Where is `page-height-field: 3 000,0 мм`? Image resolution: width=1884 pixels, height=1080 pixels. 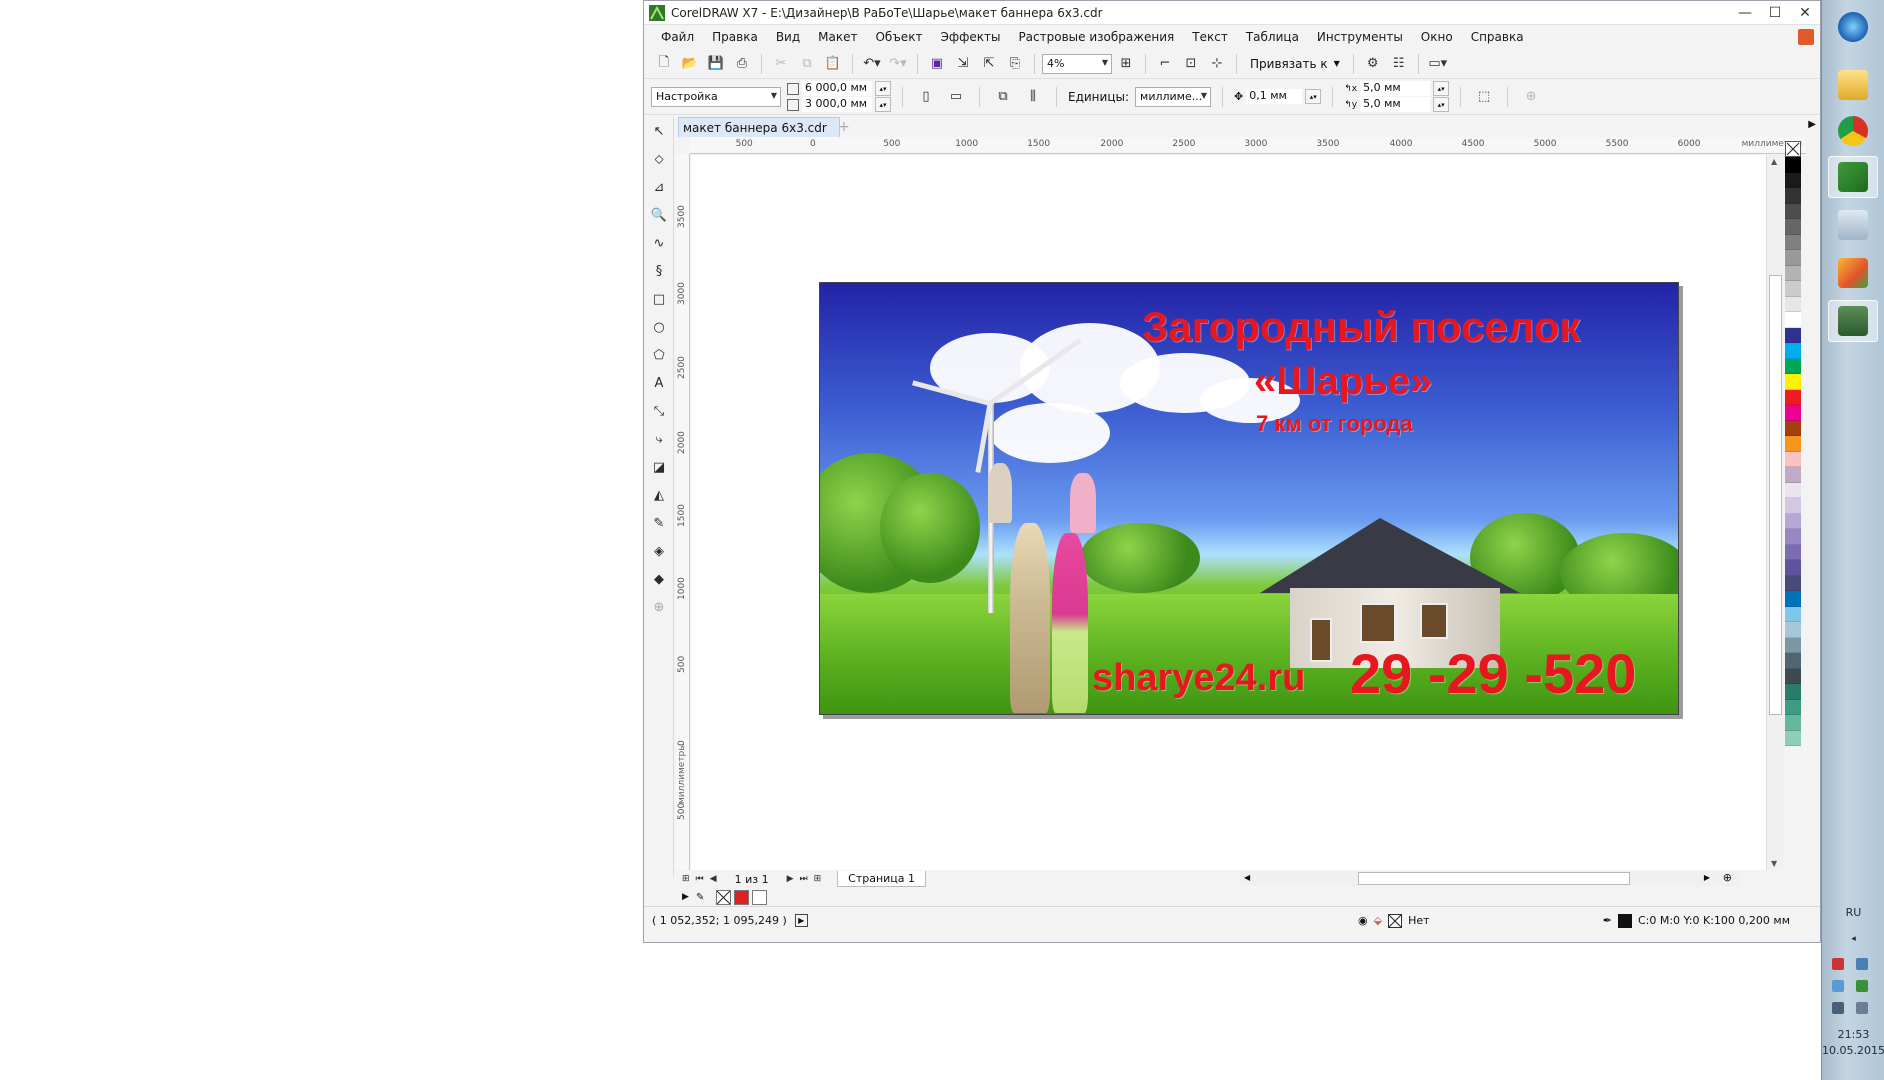
page-height-field: 3 000,0 мм is located at coordinates (837, 104).